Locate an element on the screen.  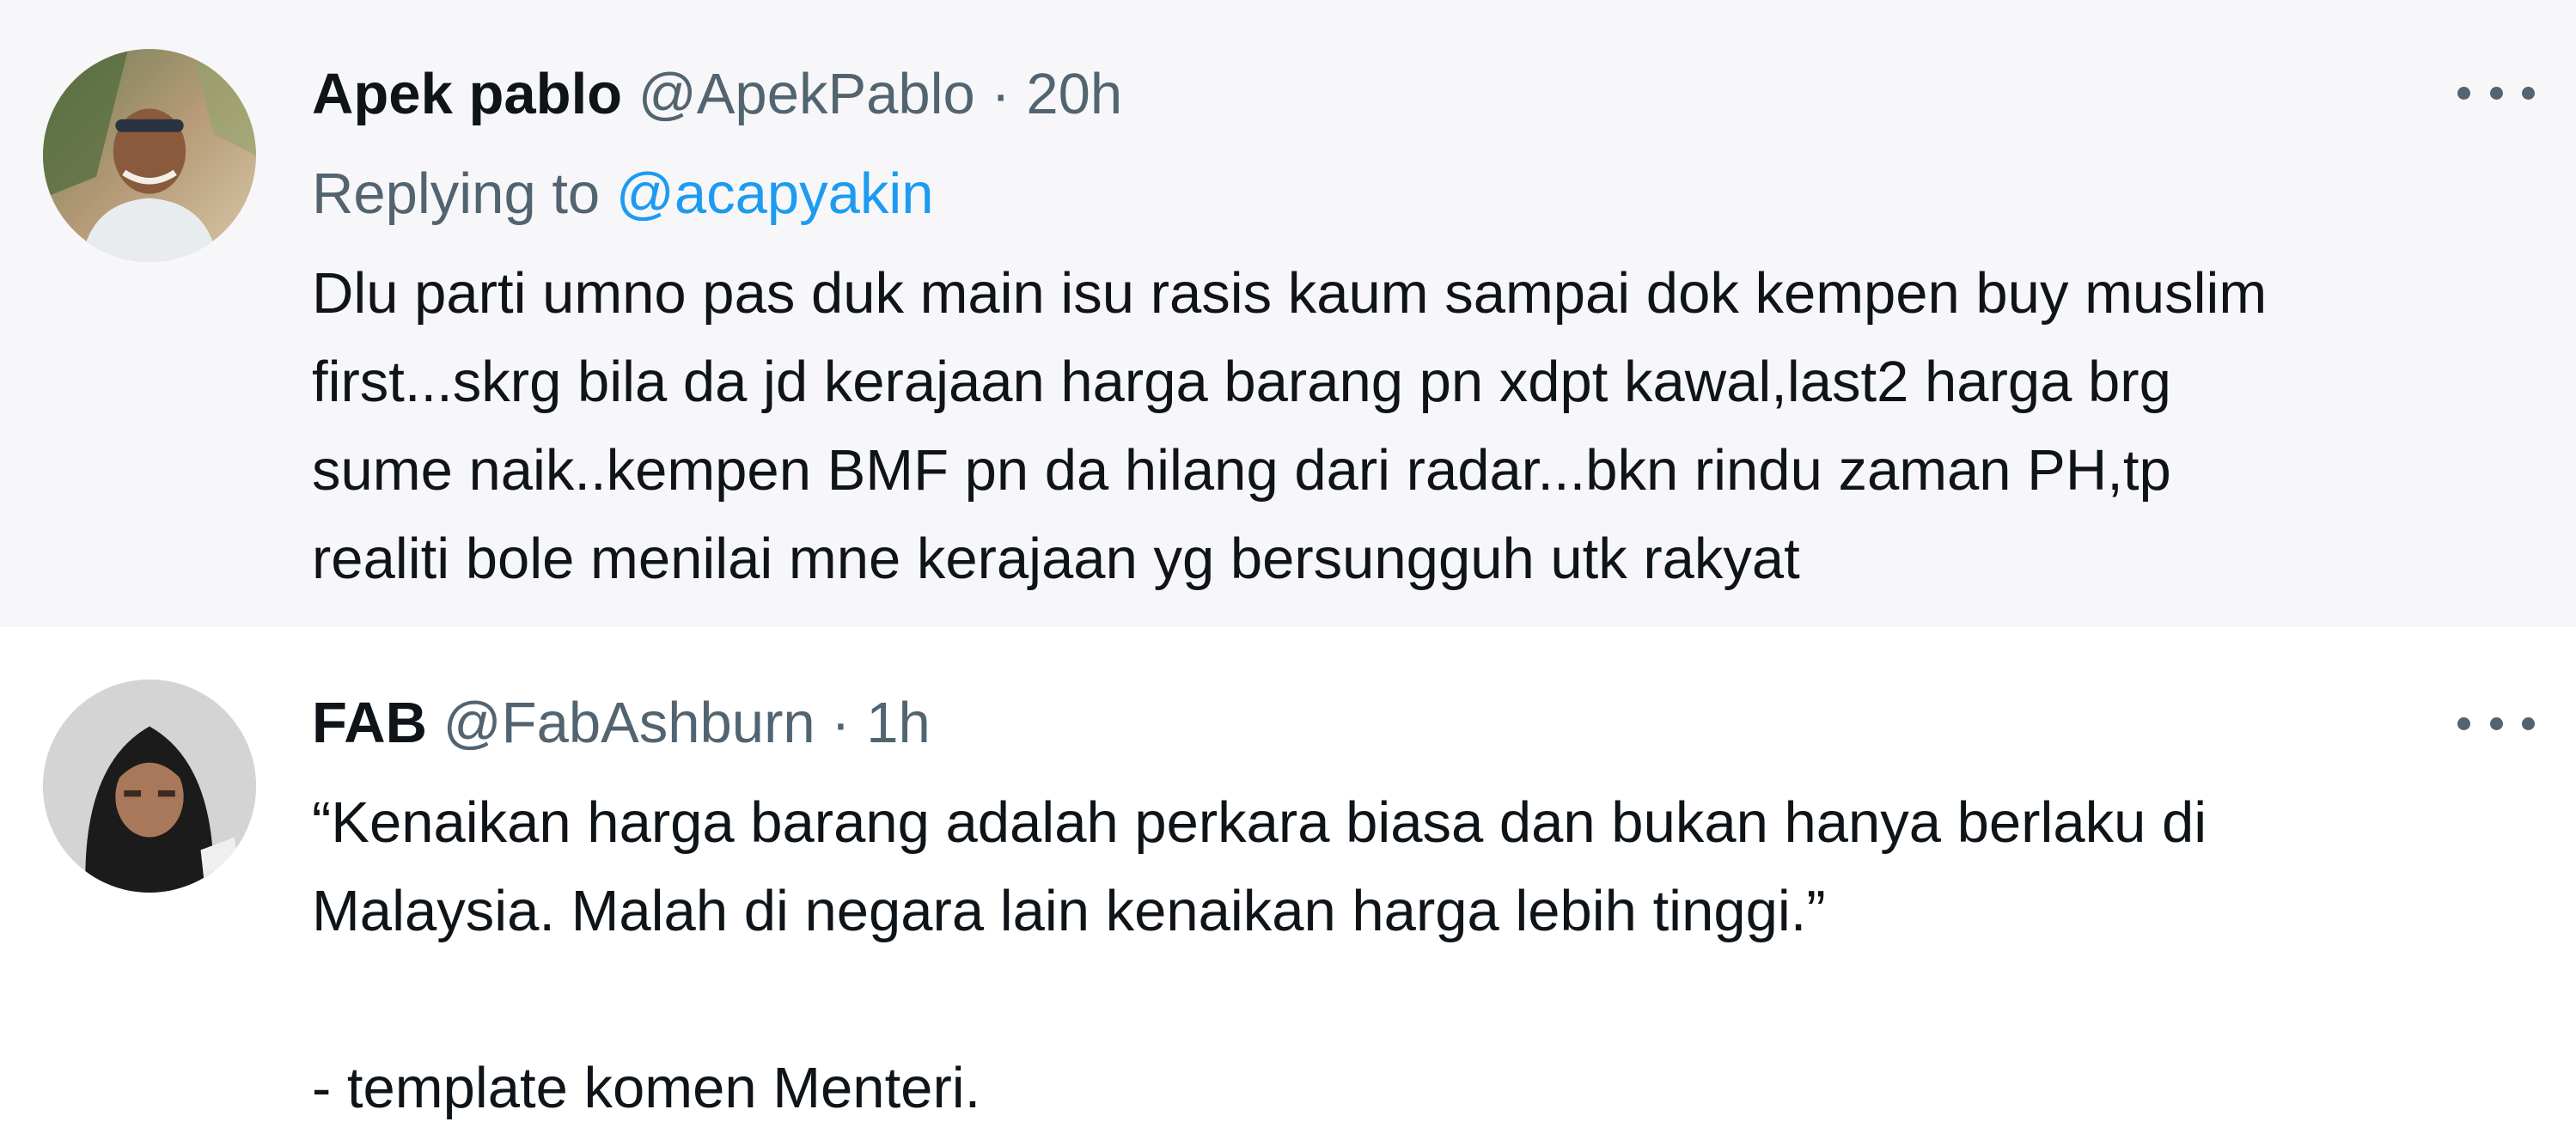
replying-to: Replying to @acapyakin is located at coordinates (623, 194).